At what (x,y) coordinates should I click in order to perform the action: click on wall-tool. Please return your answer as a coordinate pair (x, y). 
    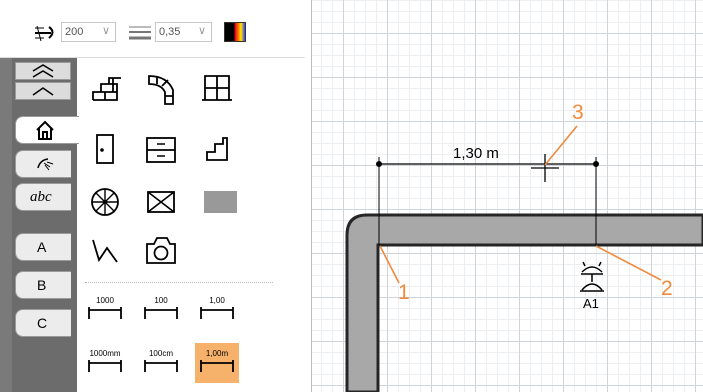
    Looking at the image, I should click on (105, 90).